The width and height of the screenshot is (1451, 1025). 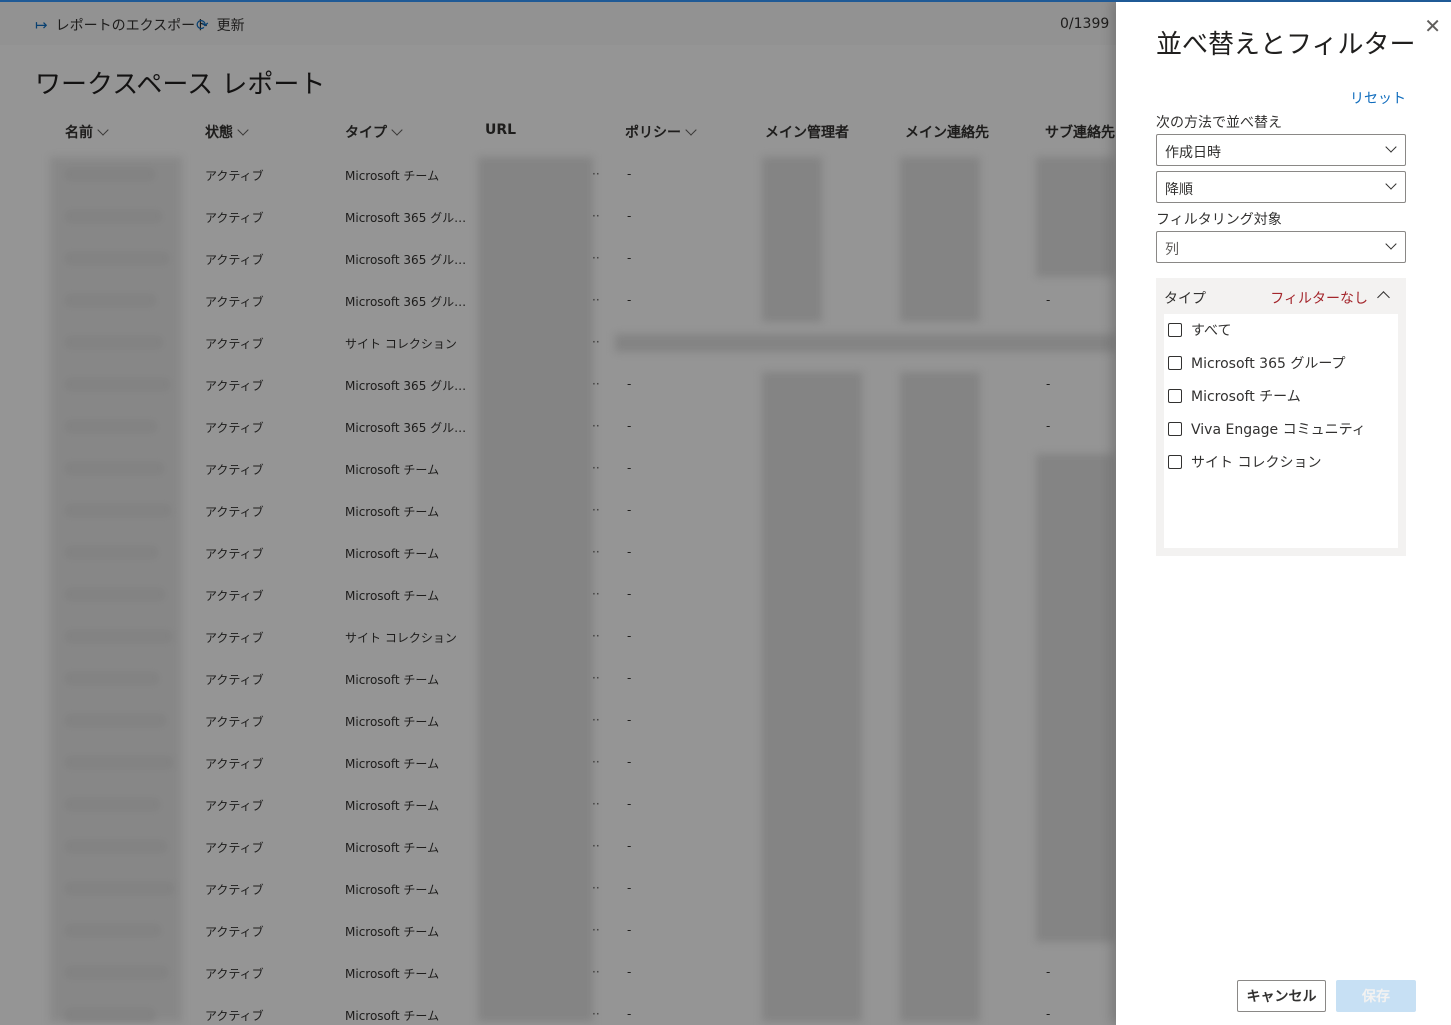 I want to click on sort-field-value: 作成日時, so click(x=1193, y=153).